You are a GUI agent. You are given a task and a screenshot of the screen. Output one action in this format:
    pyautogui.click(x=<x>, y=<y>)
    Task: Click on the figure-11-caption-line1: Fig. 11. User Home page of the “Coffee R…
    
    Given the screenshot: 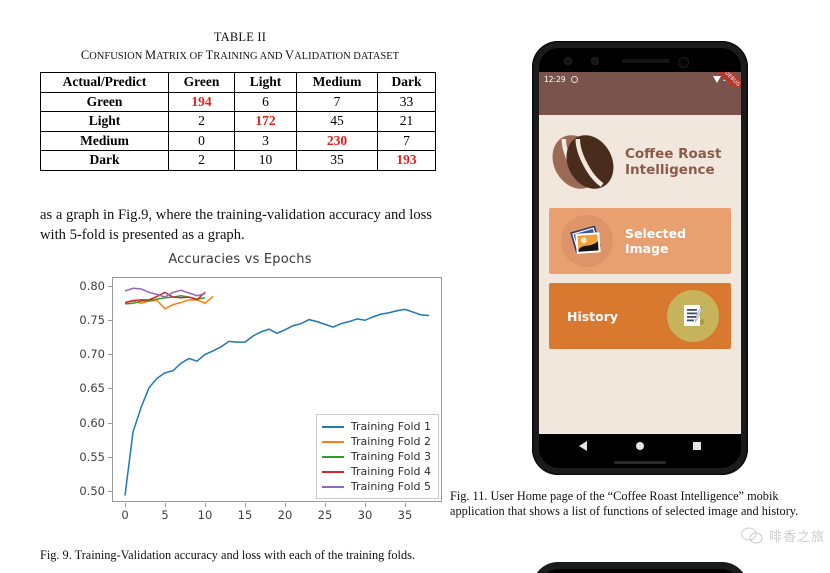 What is the action you would take?
    pyautogui.click(x=614, y=496)
    